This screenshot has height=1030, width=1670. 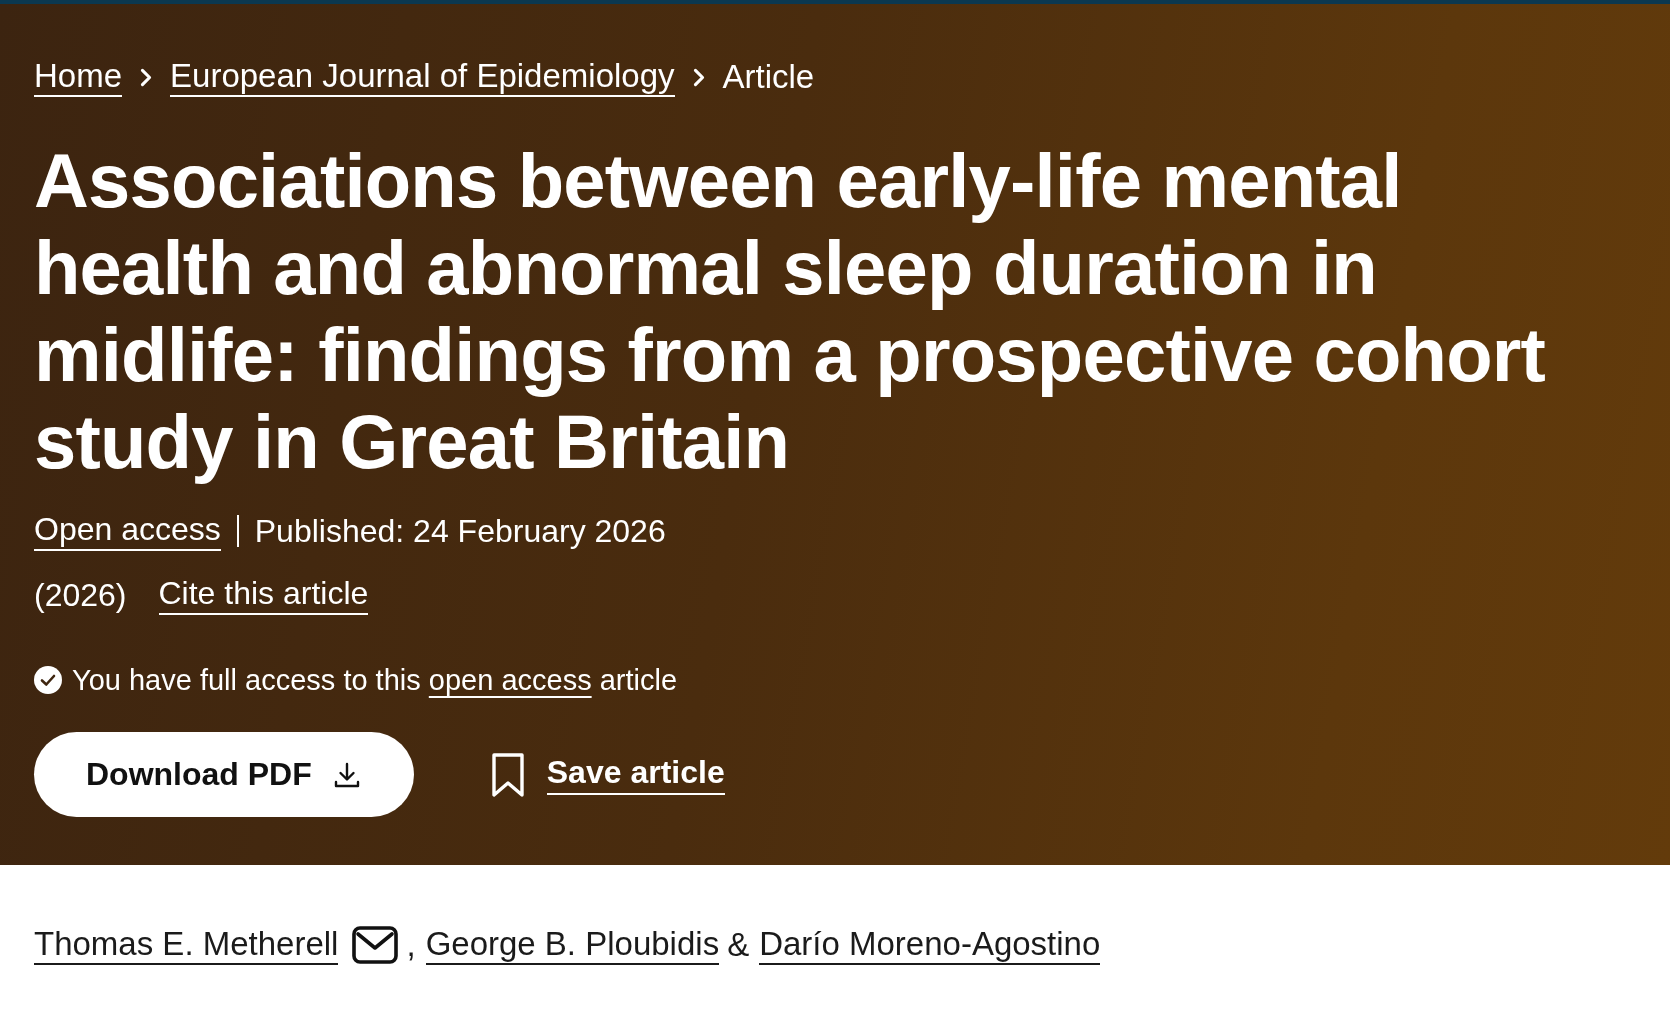 What do you see at coordinates (572, 945) in the screenshot?
I see `author-link: George B. Ploubidis` at bounding box center [572, 945].